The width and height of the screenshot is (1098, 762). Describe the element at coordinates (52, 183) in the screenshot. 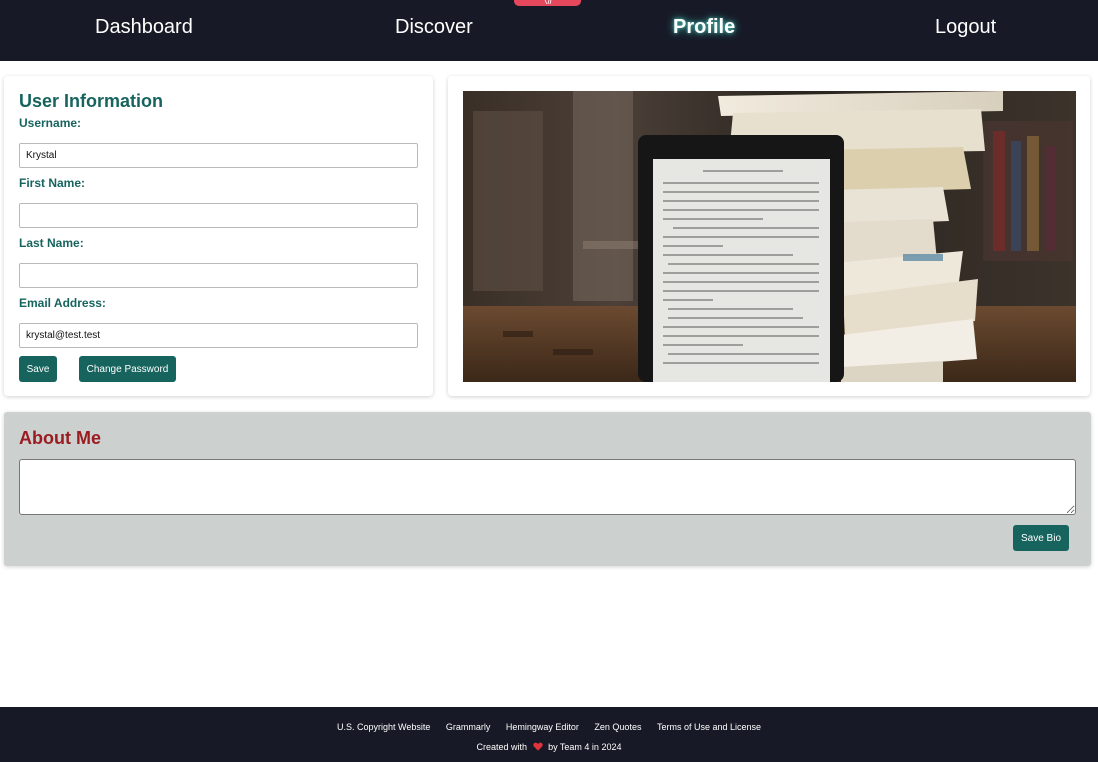

I see `first-name-label: First Name:` at that location.